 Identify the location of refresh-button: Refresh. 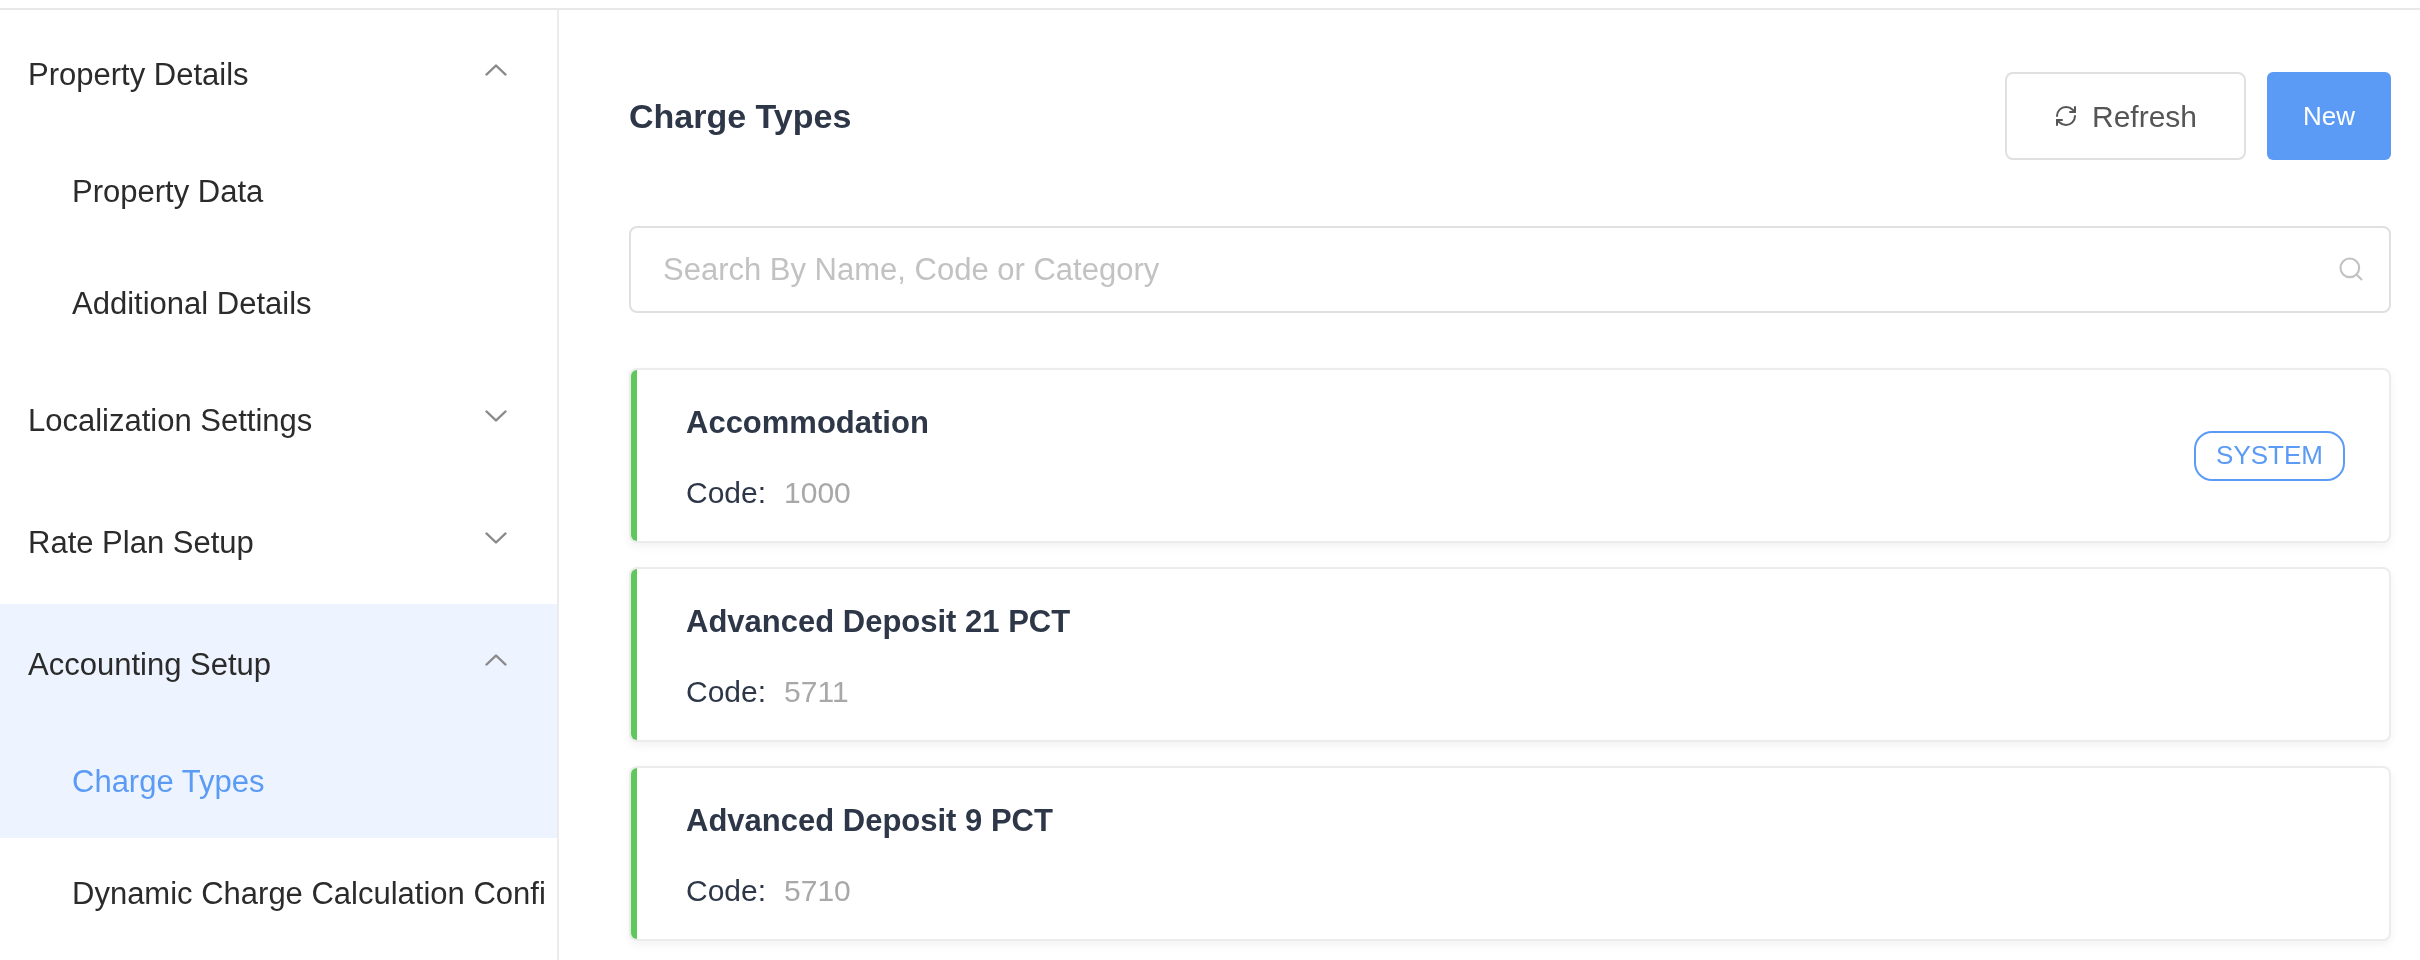
(2125, 116).